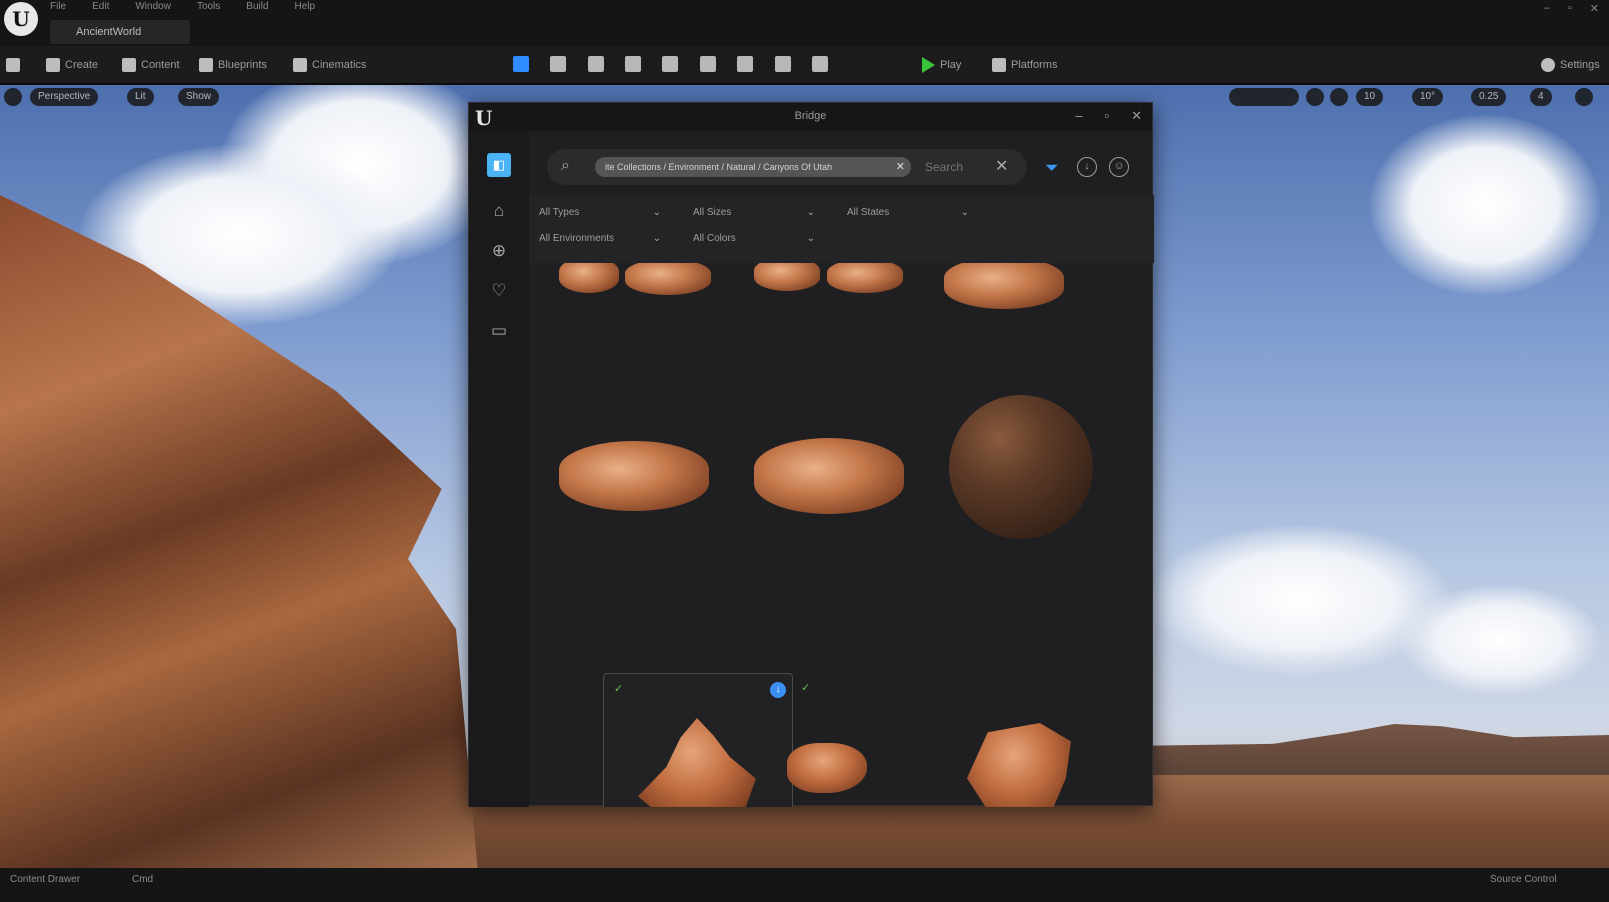 Image resolution: width=1609 pixels, height=902 pixels. What do you see at coordinates (140, 97) in the screenshot?
I see `lit-button: Lit` at bounding box center [140, 97].